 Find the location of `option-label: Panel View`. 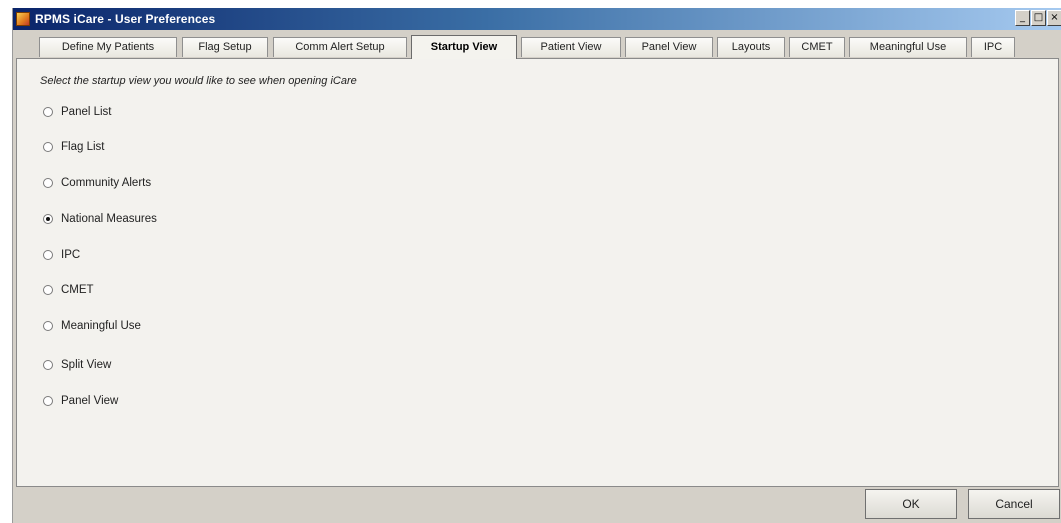

option-label: Panel View is located at coordinates (90, 401).